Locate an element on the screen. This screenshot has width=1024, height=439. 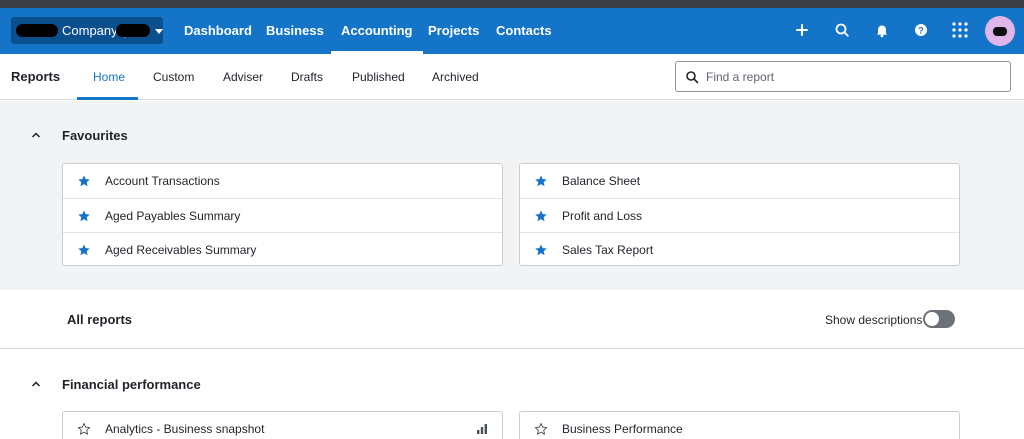
financial-card-left: Analytics - Business snapshot is located at coordinates (282, 425).